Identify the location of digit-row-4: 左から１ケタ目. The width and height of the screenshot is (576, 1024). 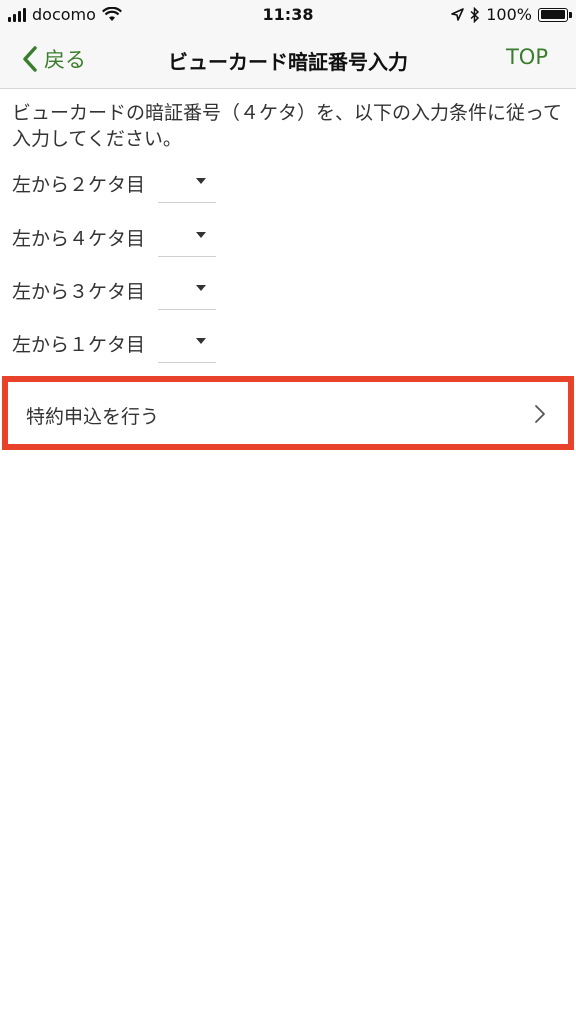
(122, 342).